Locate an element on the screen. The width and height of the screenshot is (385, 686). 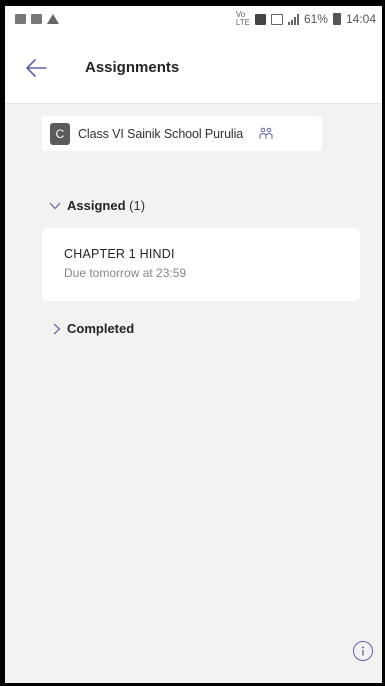
chevron-down-icon is located at coordinates (55, 205).